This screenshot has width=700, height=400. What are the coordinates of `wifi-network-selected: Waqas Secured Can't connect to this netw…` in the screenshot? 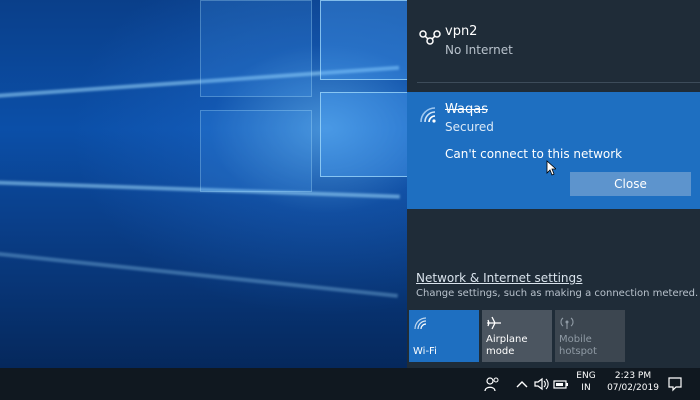 It's located at (553, 150).